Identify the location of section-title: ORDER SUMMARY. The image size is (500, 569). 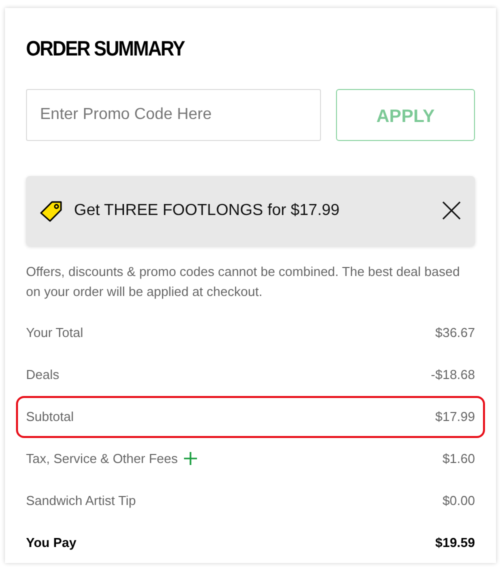
(105, 49).